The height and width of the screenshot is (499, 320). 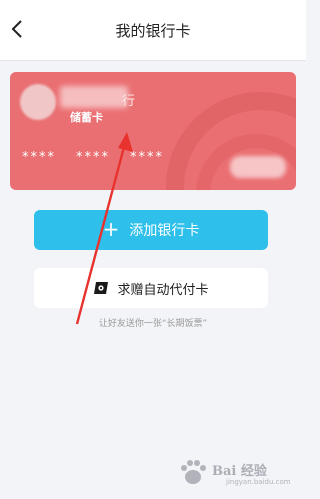 What do you see at coordinates (38, 102) in the screenshot?
I see `bank-logo` at bounding box center [38, 102].